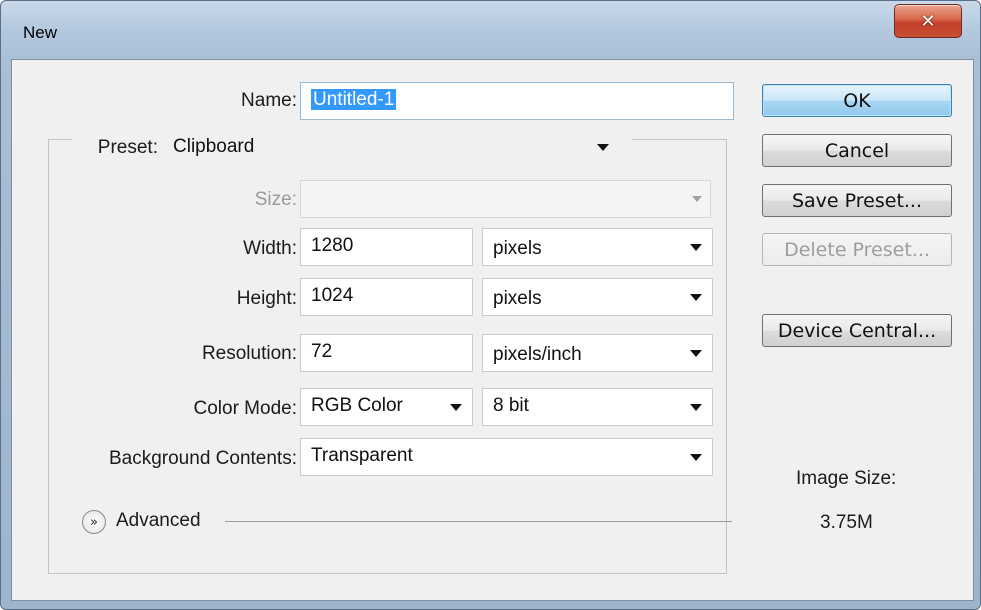 Image resolution: width=981 pixels, height=610 pixels. What do you see at coordinates (269, 100) in the screenshot?
I see `name-label: Name:` at bounding box center [269, 100].